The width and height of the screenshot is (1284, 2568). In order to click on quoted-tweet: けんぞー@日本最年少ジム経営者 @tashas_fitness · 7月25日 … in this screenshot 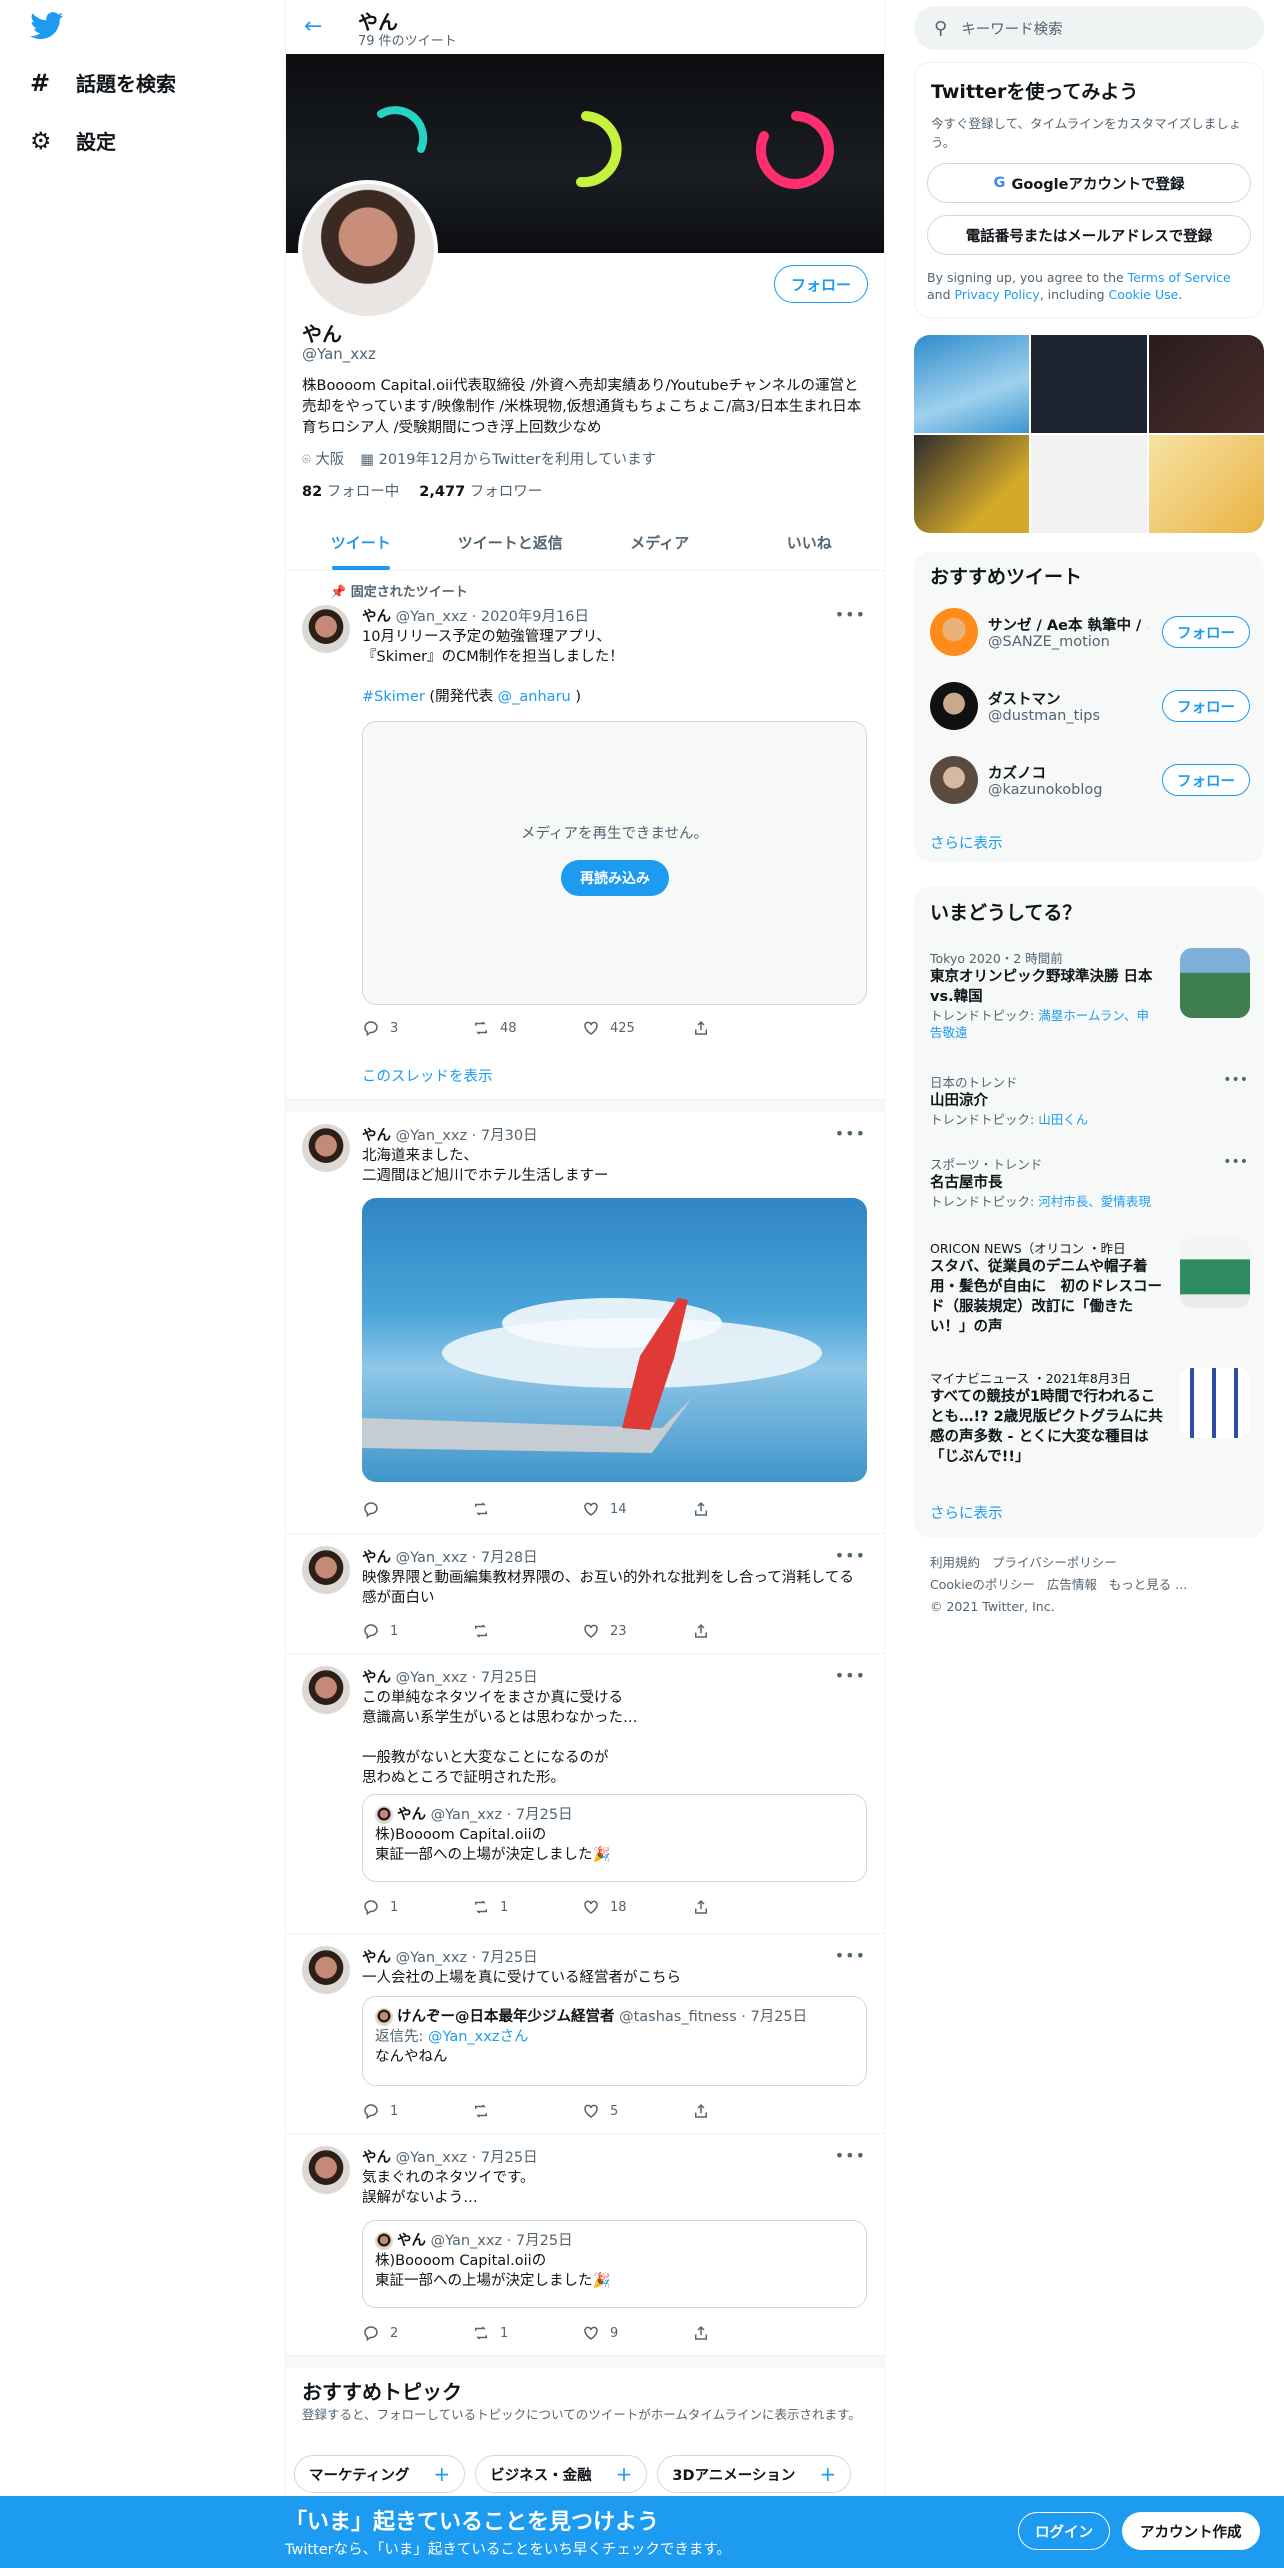, I will do `click(614, 2041)`.